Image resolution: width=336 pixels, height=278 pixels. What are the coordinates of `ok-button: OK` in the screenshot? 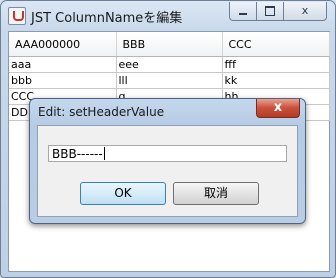 It's located at (123, 193).